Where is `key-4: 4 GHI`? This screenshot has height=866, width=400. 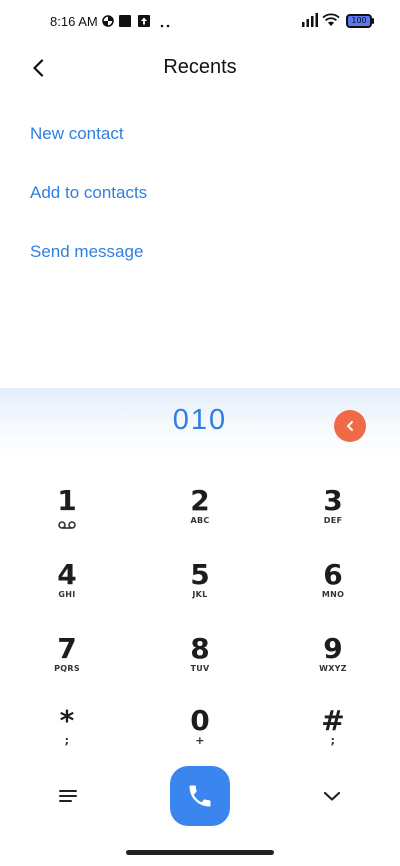
key-4: 4 GHI is located at coordinates (67, 591).